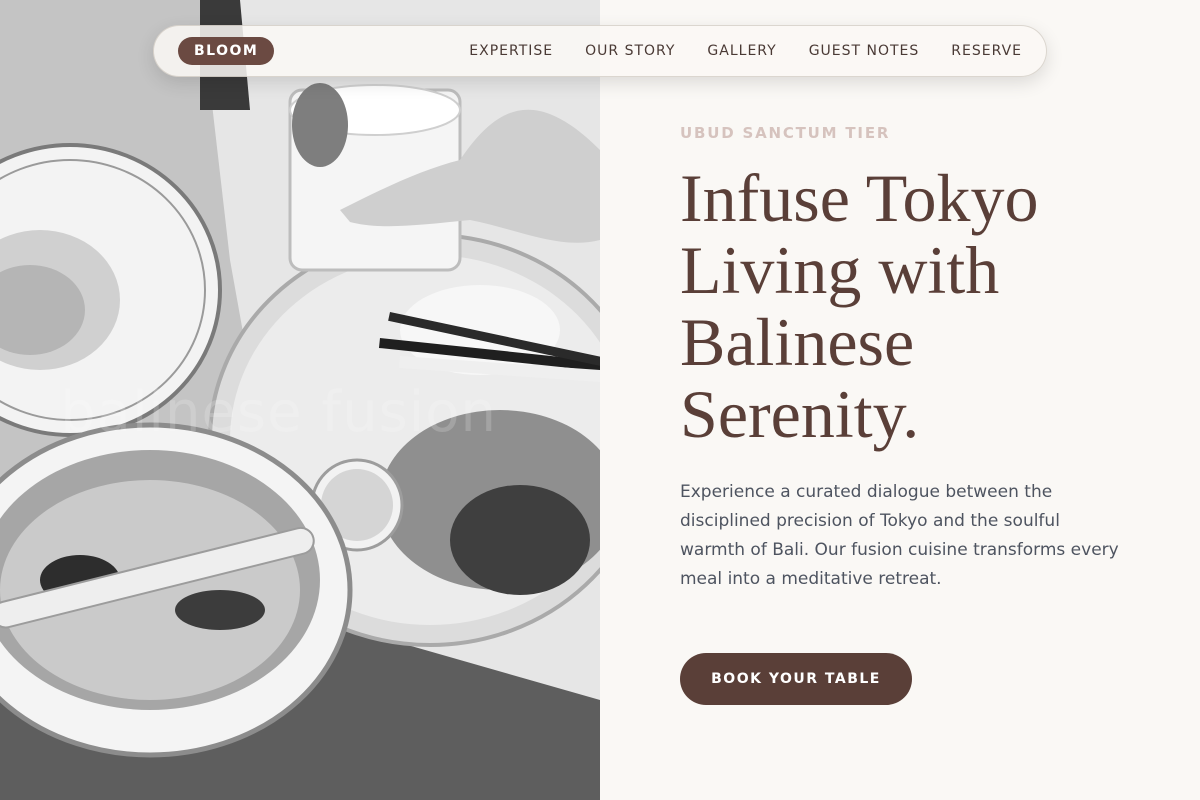  I want to click on nav-link-expertise: EXPERTISE, so click(511, 51).